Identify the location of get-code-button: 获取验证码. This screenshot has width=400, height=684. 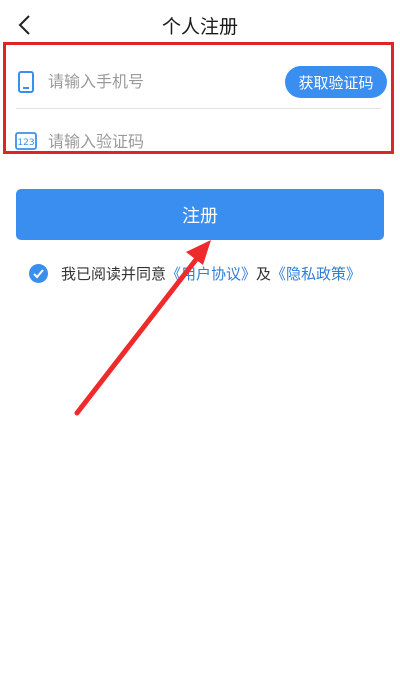
(336, 82).